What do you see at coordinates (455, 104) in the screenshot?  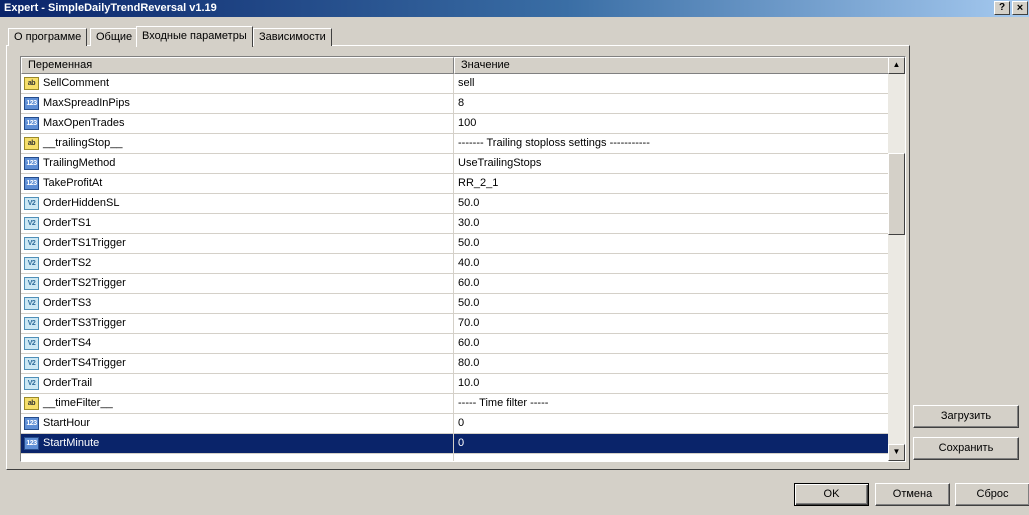 I see `table-row: 123 MaxSpreadInPips 8` at bounding box center [455, 104].